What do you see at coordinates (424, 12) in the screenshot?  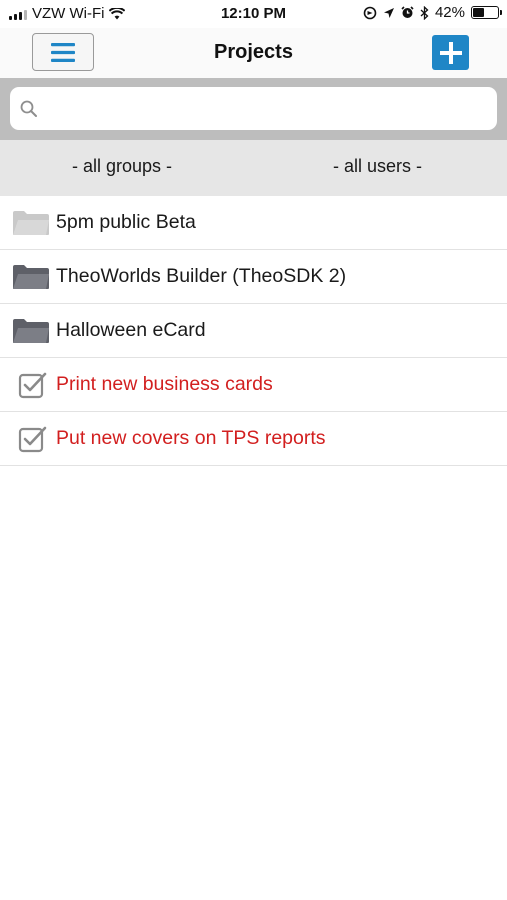 I see `bluetooth-icon` at bounding box center [424, 12].